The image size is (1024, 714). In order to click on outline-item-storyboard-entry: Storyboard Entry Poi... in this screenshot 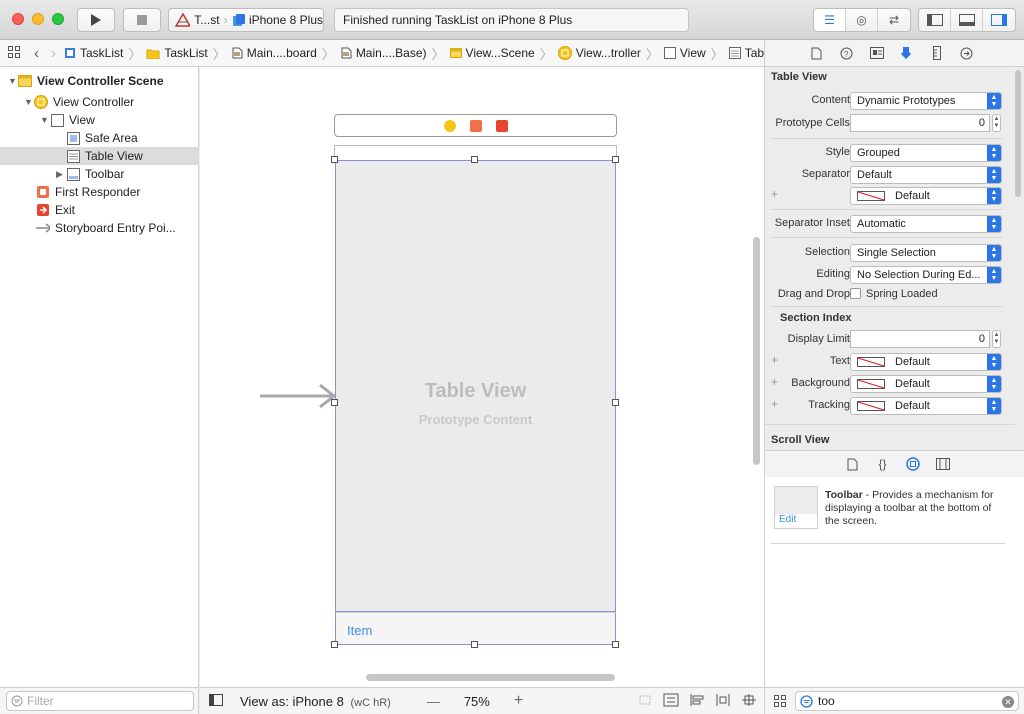, I will do `click(99, 228)`.